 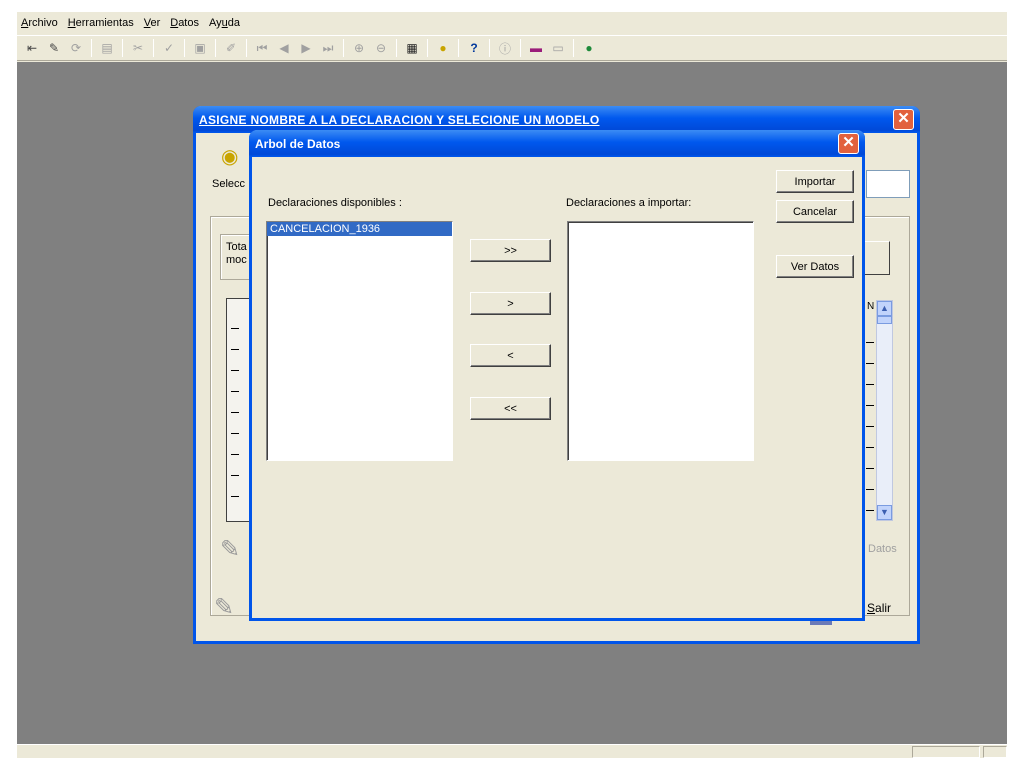 What do you see at coordinates (512, 751) in the screenshot?
I see `status-bar` at bounding box center [512, 751].